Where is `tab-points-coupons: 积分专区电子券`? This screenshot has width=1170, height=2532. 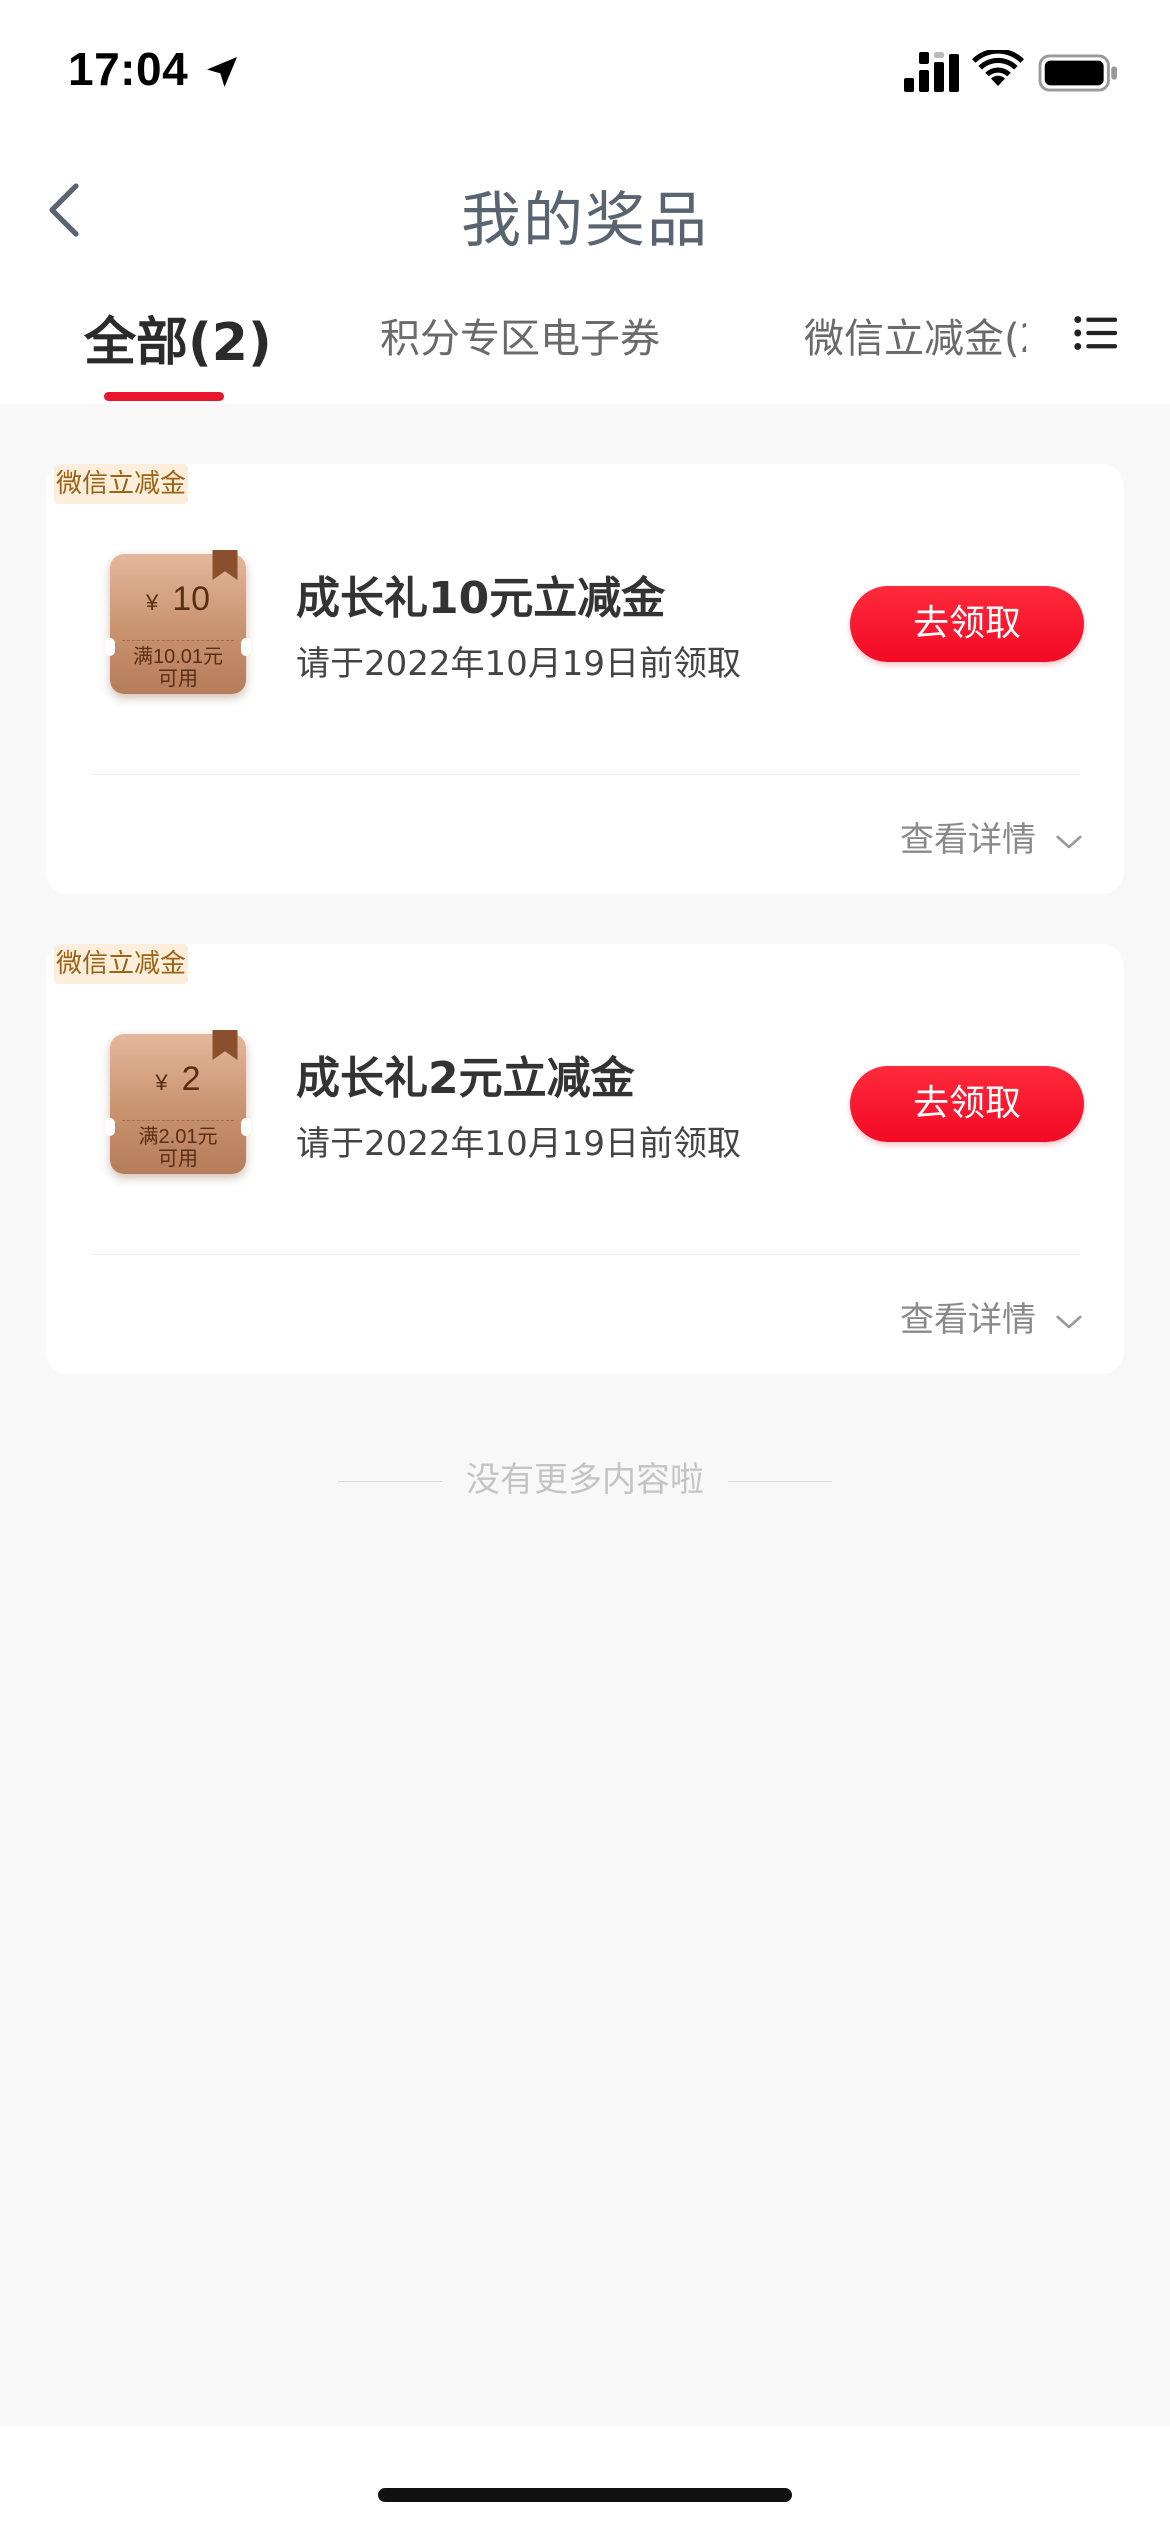 tab-points-coupons: 积分专区电子券 is located at coordinates (520, 335).